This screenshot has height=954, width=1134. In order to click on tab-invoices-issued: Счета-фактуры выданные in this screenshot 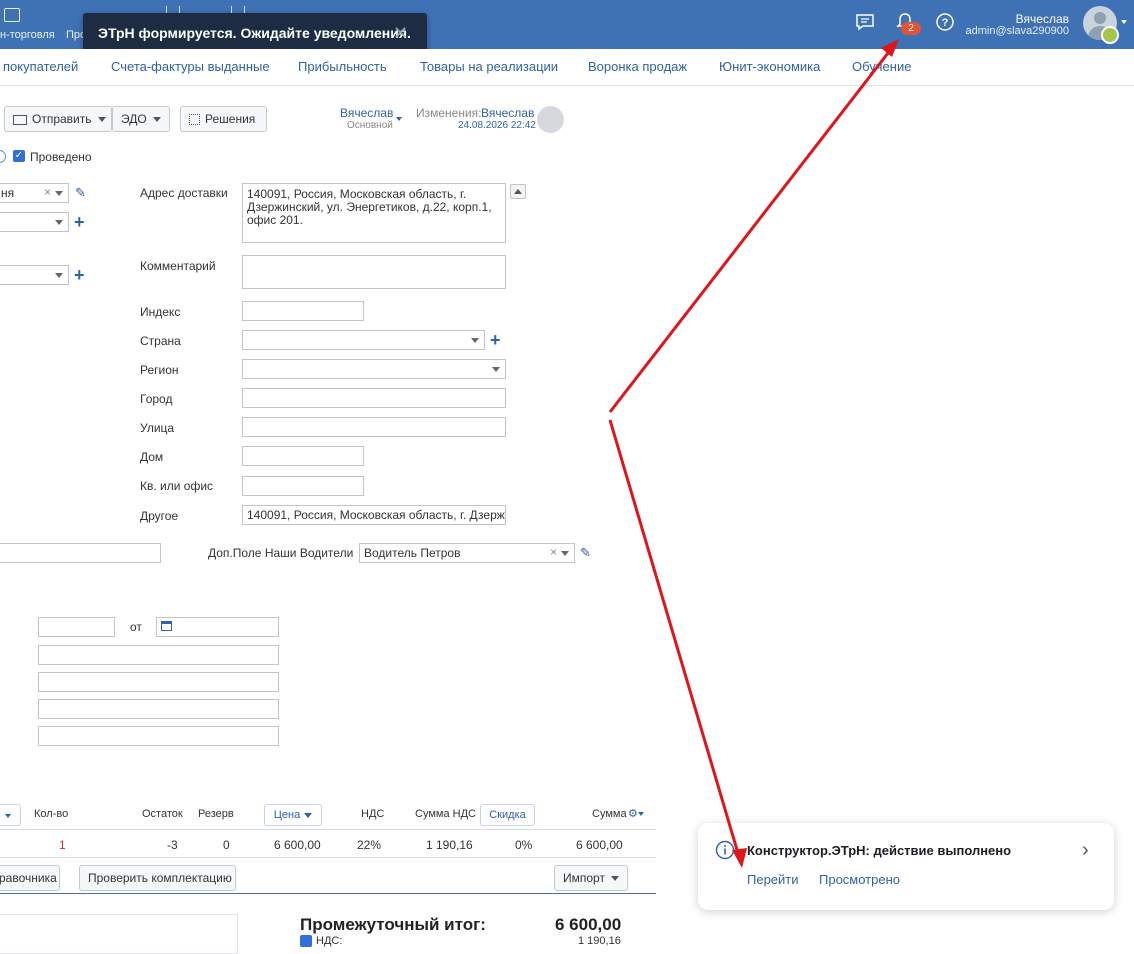, I will do `click(190, 66)`.